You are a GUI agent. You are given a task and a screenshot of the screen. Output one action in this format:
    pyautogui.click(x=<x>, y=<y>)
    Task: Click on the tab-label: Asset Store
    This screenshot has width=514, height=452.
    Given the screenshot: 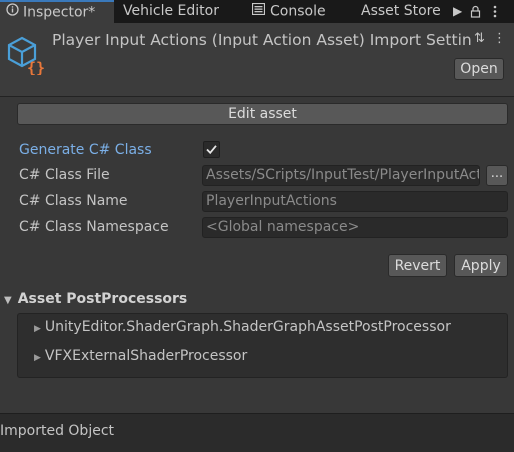 What is the action you would take?
    pyautogui.click(x=401, y=11)
    